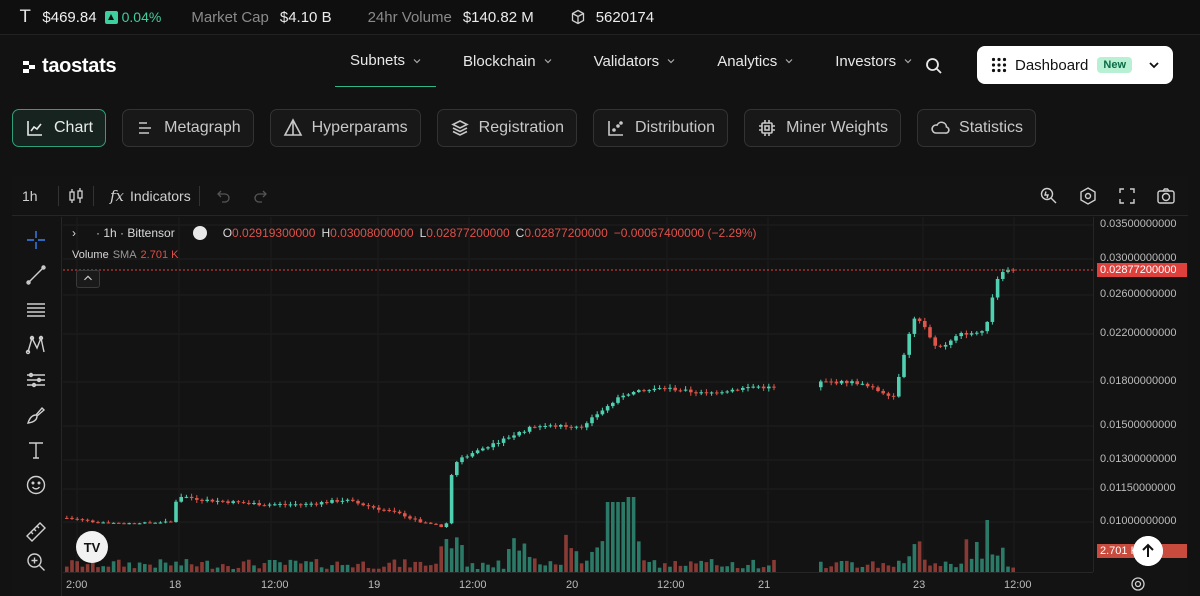 Image resolution: width=1200 pixels, height=596 pixels. What do you see at coordinates (572, 585) in the screenshot?
I see `time-tick: 20` at bounding box center [572, 585].